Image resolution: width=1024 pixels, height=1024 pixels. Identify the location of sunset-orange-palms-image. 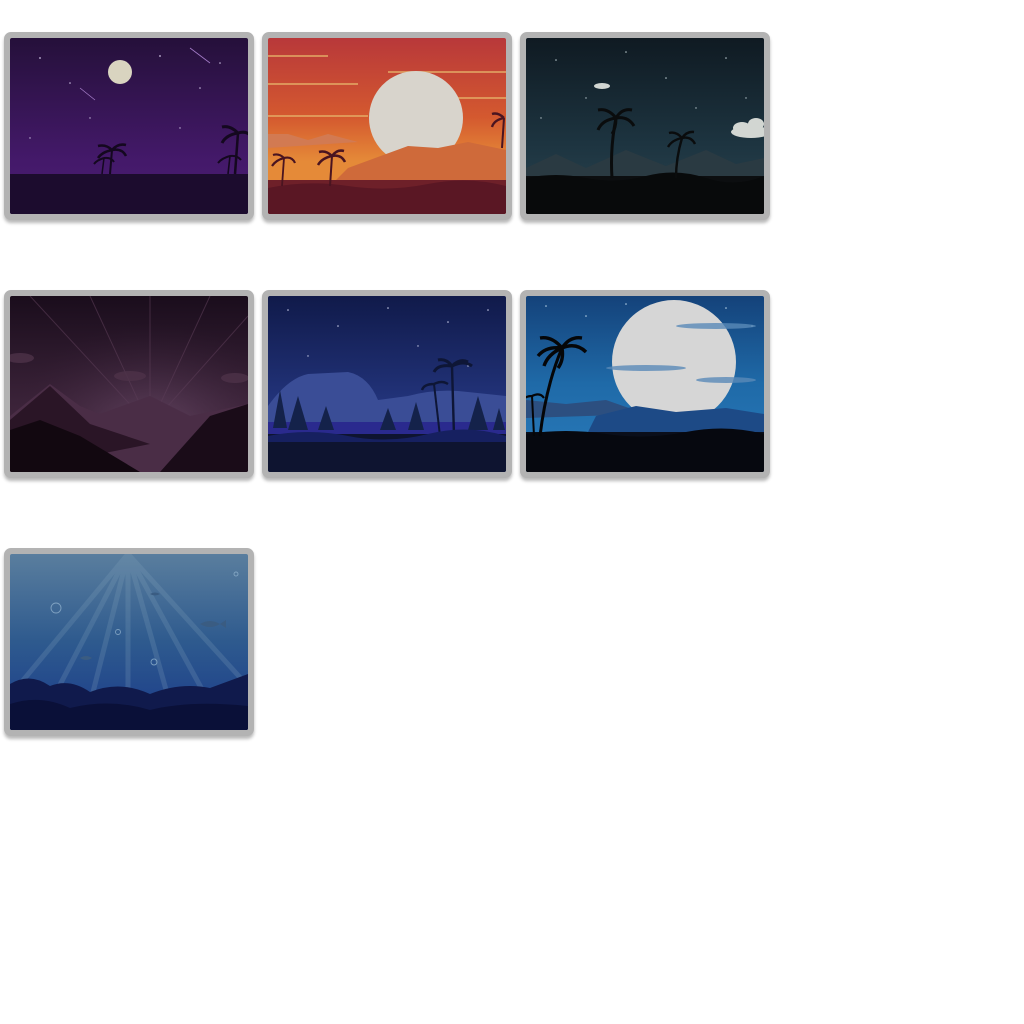
(387, 126).